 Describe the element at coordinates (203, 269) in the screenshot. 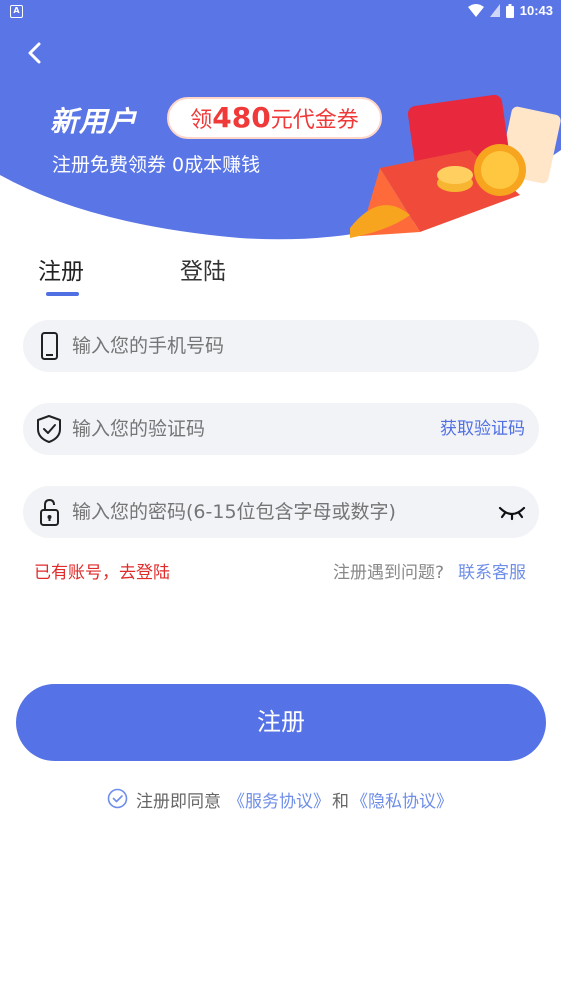

I see `tab-login: 登陆` at that location.